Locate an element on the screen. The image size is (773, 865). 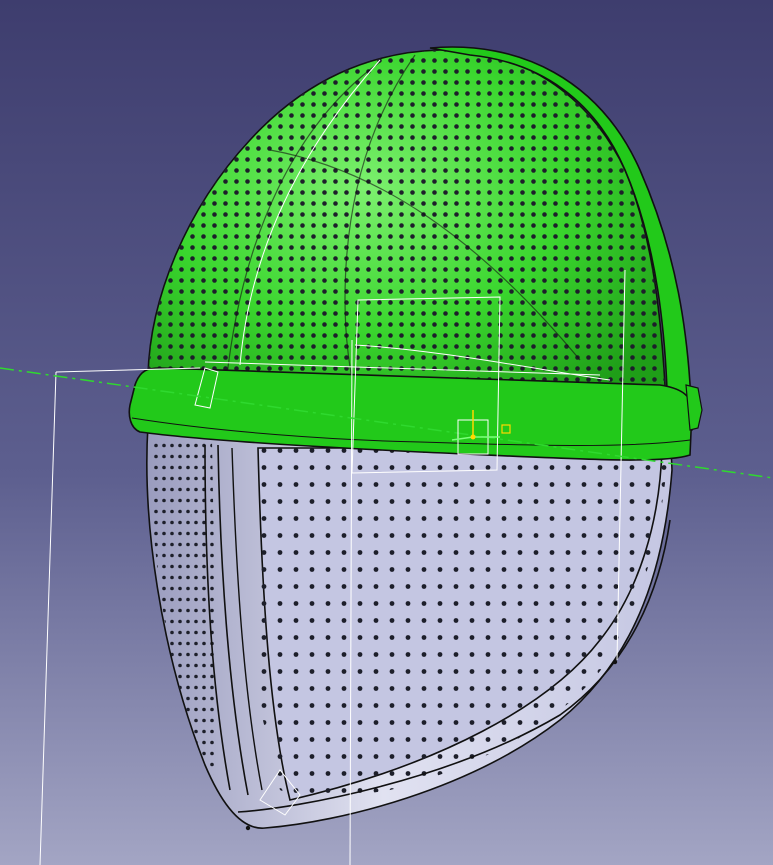
compass-origin is located at coordinates (473, 437).